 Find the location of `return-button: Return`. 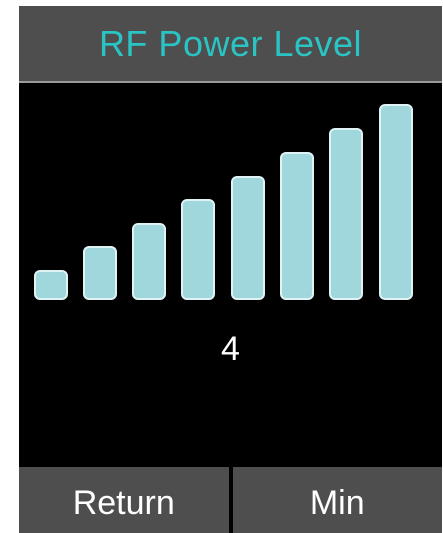

return-button: Return is located at coordinates (124, 500).